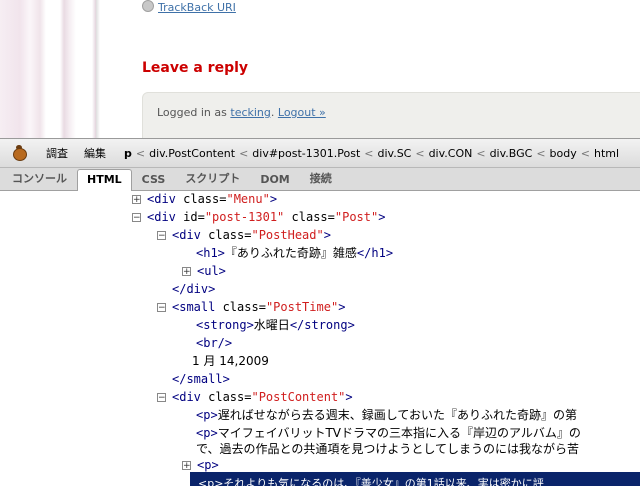  I want to click on tree-node-strong: <strong>水曜日</strong>, so click(275, 325).